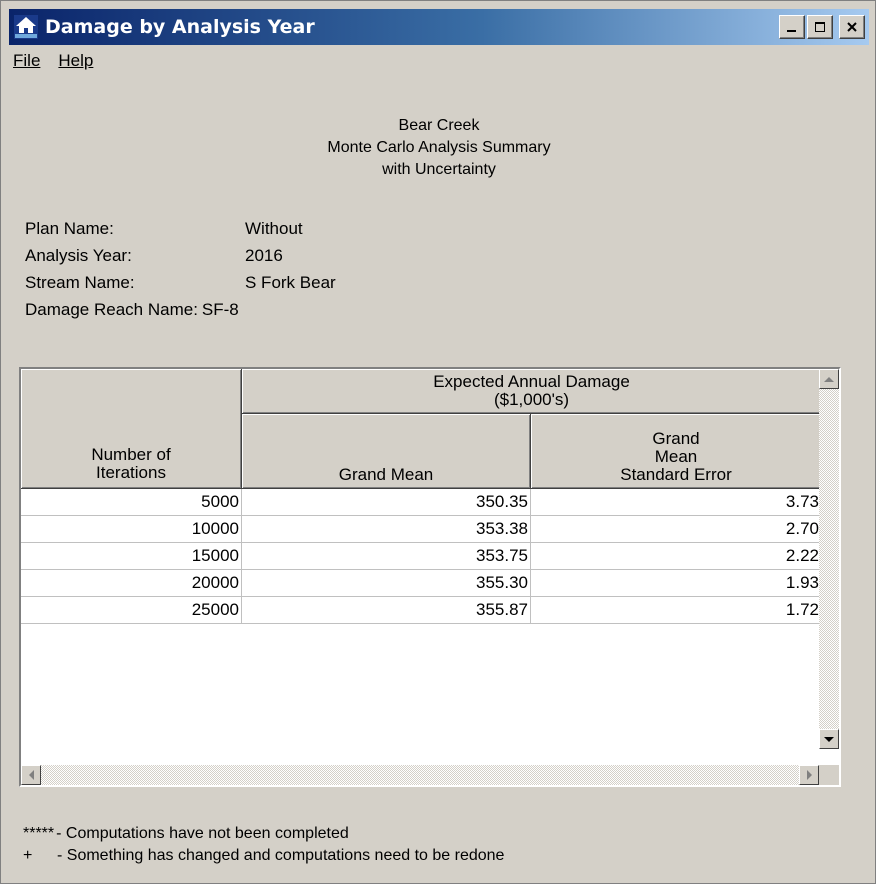  I want to click on menu-help: Help, so click(75, 64).